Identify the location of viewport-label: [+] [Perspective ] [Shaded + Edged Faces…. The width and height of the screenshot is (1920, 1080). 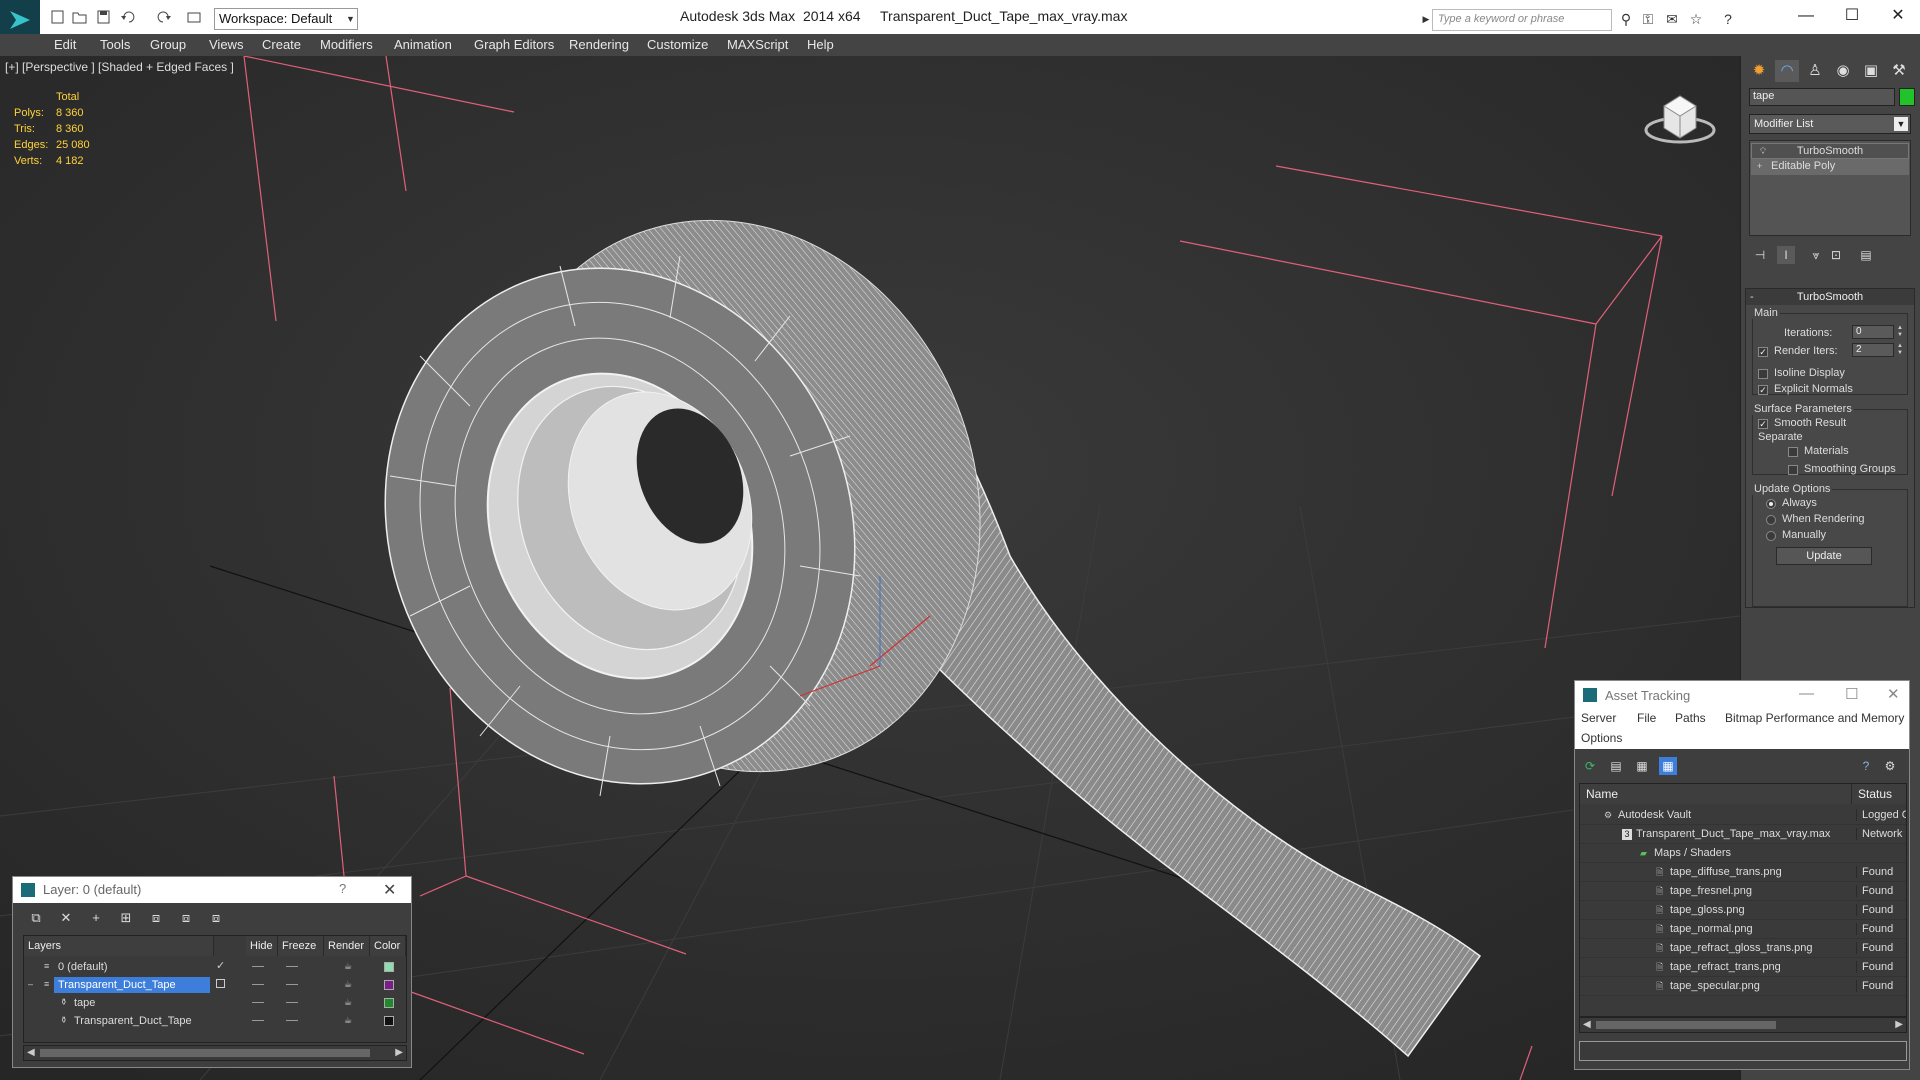
(119, 67).